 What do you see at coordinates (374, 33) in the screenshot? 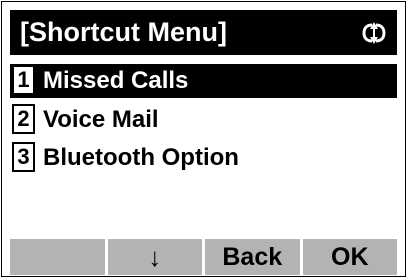
I see `up-down-arrow-icon` at bounding box center [374, 33].